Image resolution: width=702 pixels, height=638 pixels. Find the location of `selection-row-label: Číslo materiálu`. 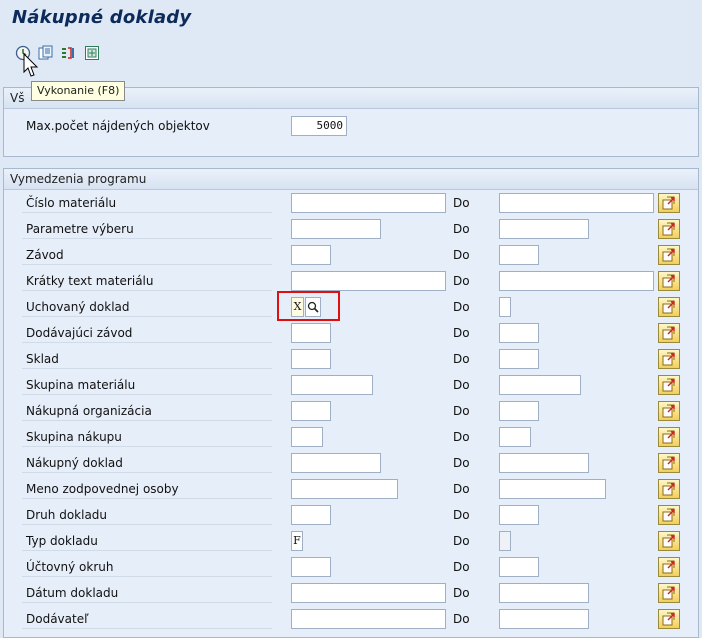

selection-row-label: Číslo materiálu is located at coordinates (147, 203).